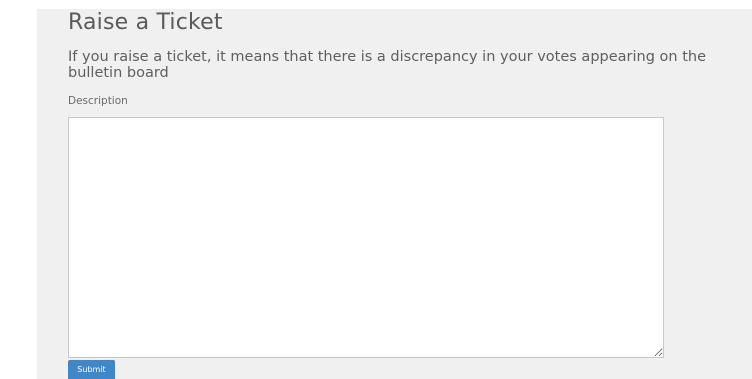  What do you see at coordinates (91, 369) in the screenshot?
I see `submit-button: Submit` at bounding box center [91, 369].